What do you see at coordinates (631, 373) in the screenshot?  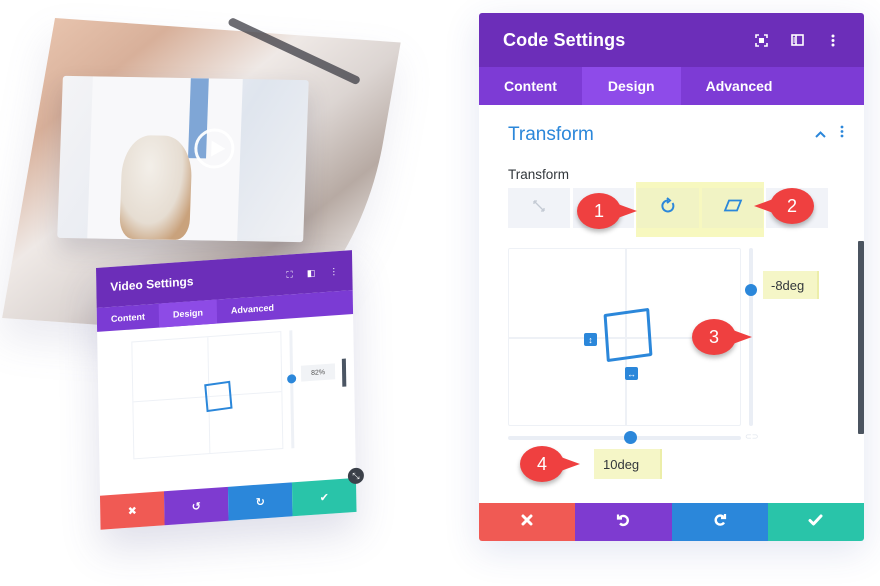 I see `horizontal-arrows-icon: ↔` at bounding box center [631, 373].